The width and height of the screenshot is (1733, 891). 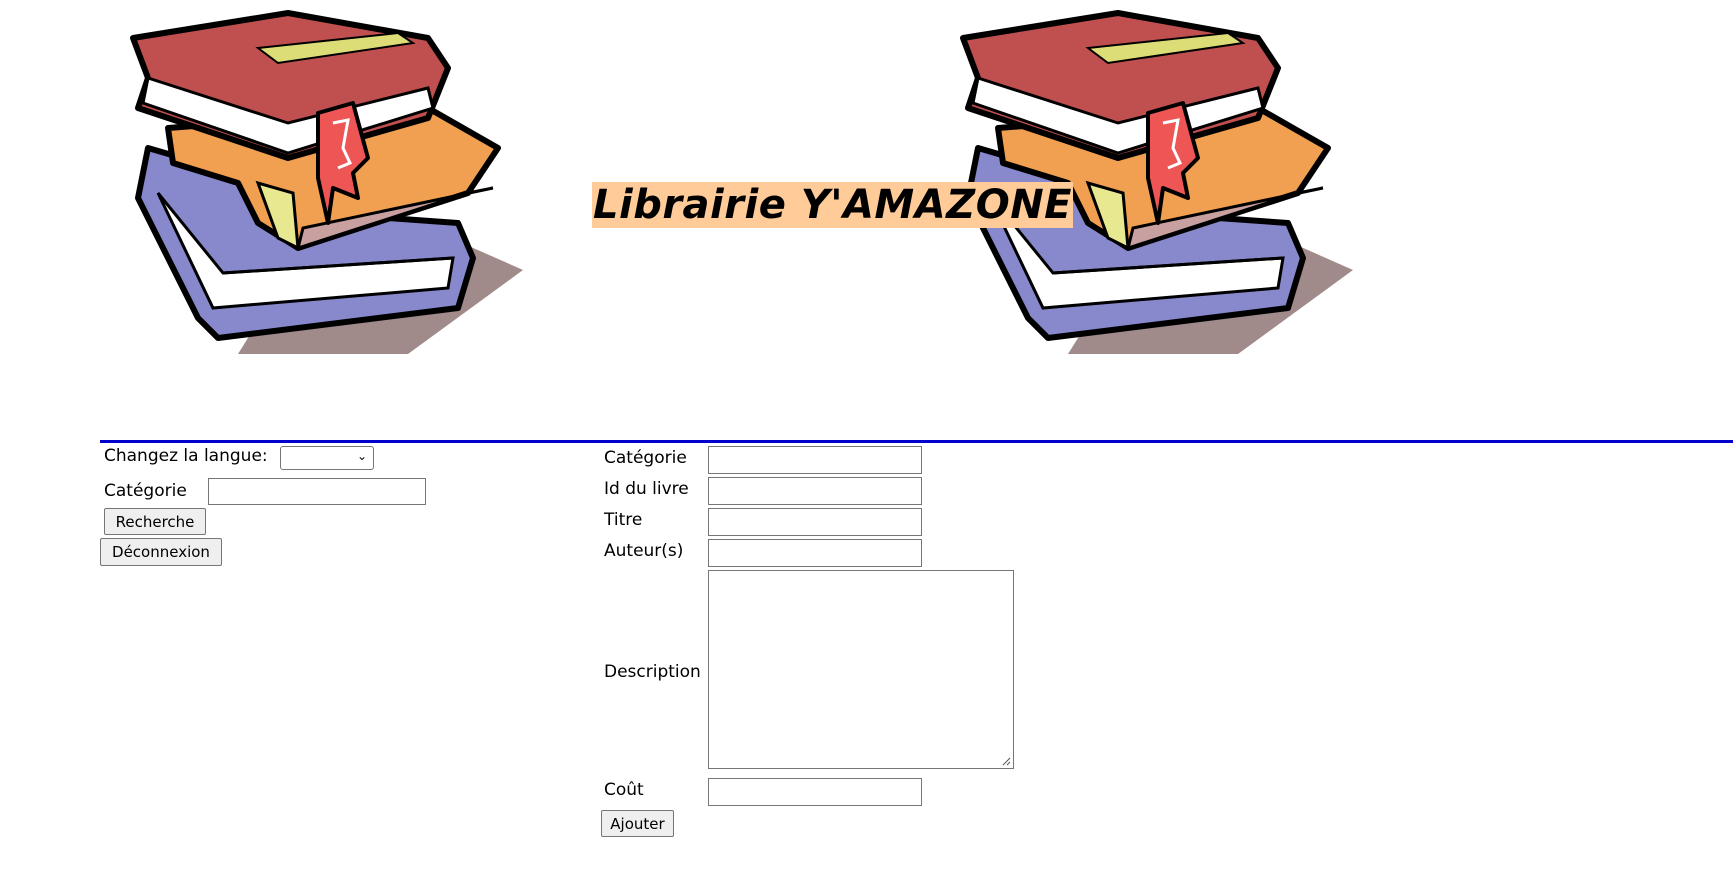 What do you see at coordinates (623, 520) in the screenshot?
I see `title-label: Titre` at bounding box center [623, 520].